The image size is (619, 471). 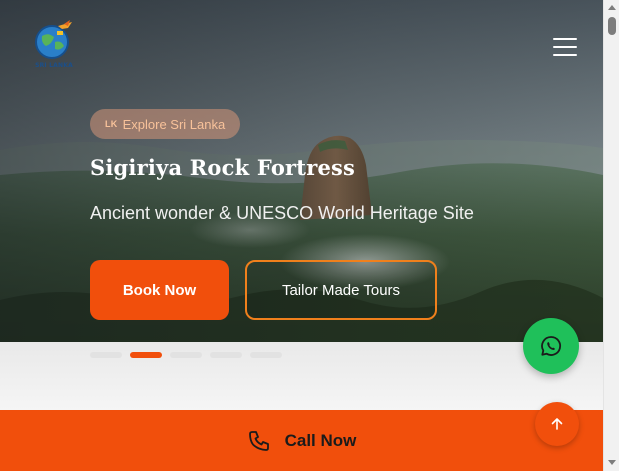 I want to click on site-logo: SRI LANKA, so click(x=54, y=46).